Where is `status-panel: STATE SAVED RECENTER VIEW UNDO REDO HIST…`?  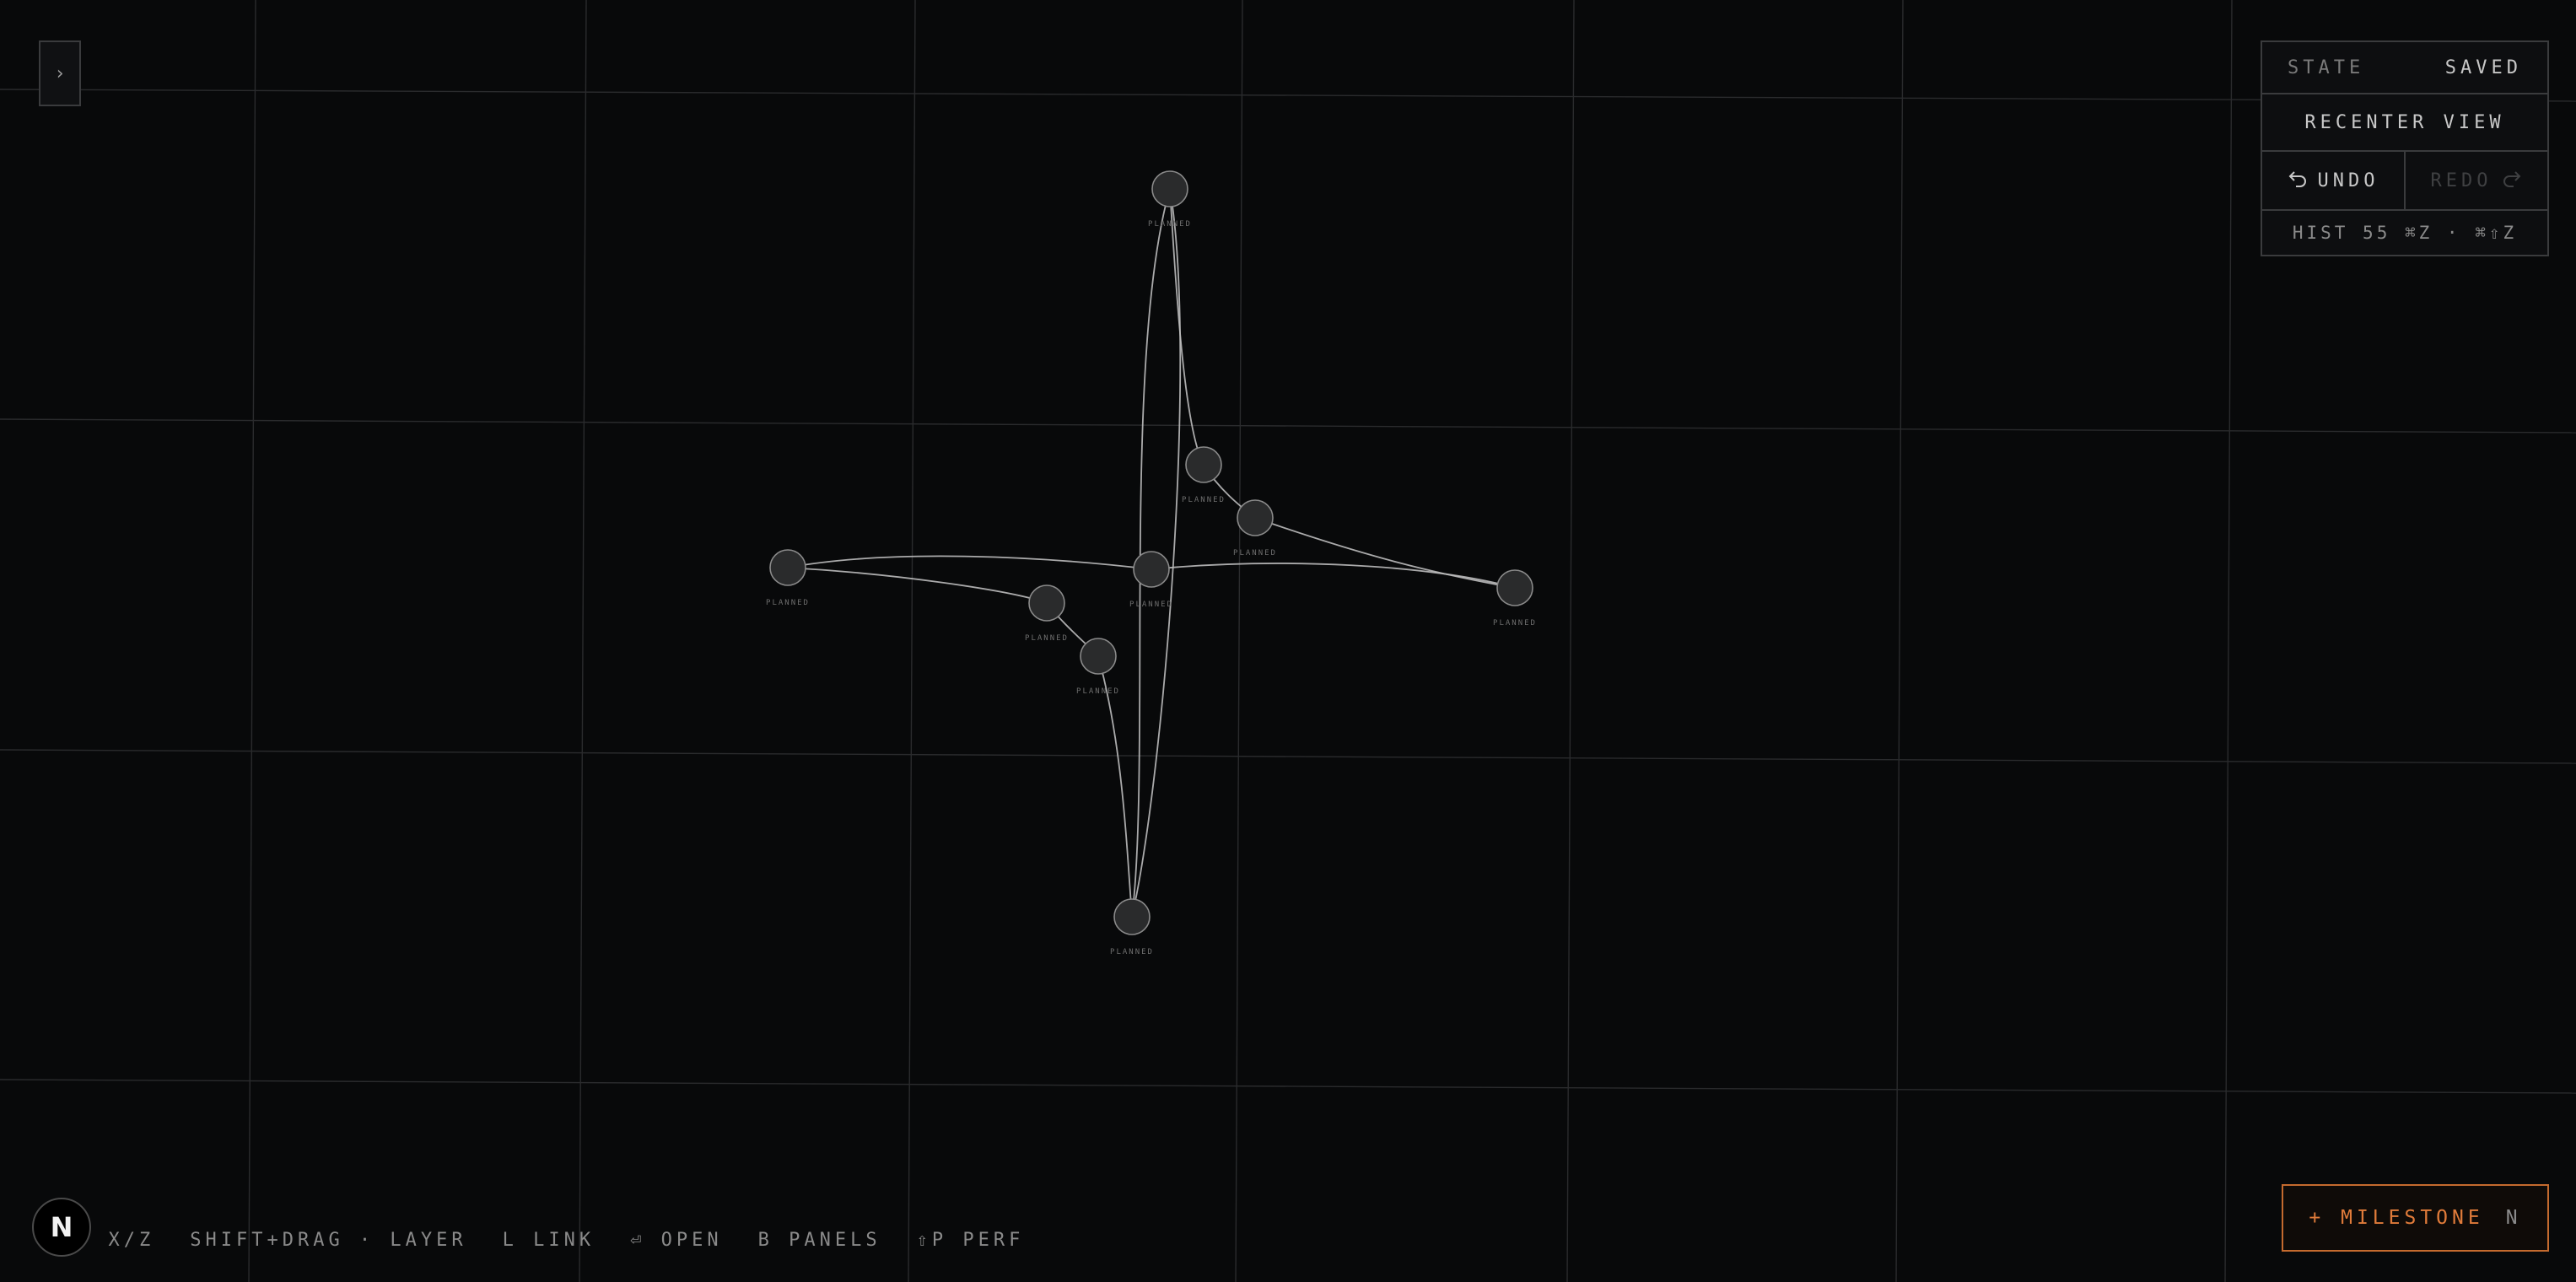
status-panel: STATE SAVED RECENTER VIEW UNDO REDO HIST… is located at coordinates (2405, 148).